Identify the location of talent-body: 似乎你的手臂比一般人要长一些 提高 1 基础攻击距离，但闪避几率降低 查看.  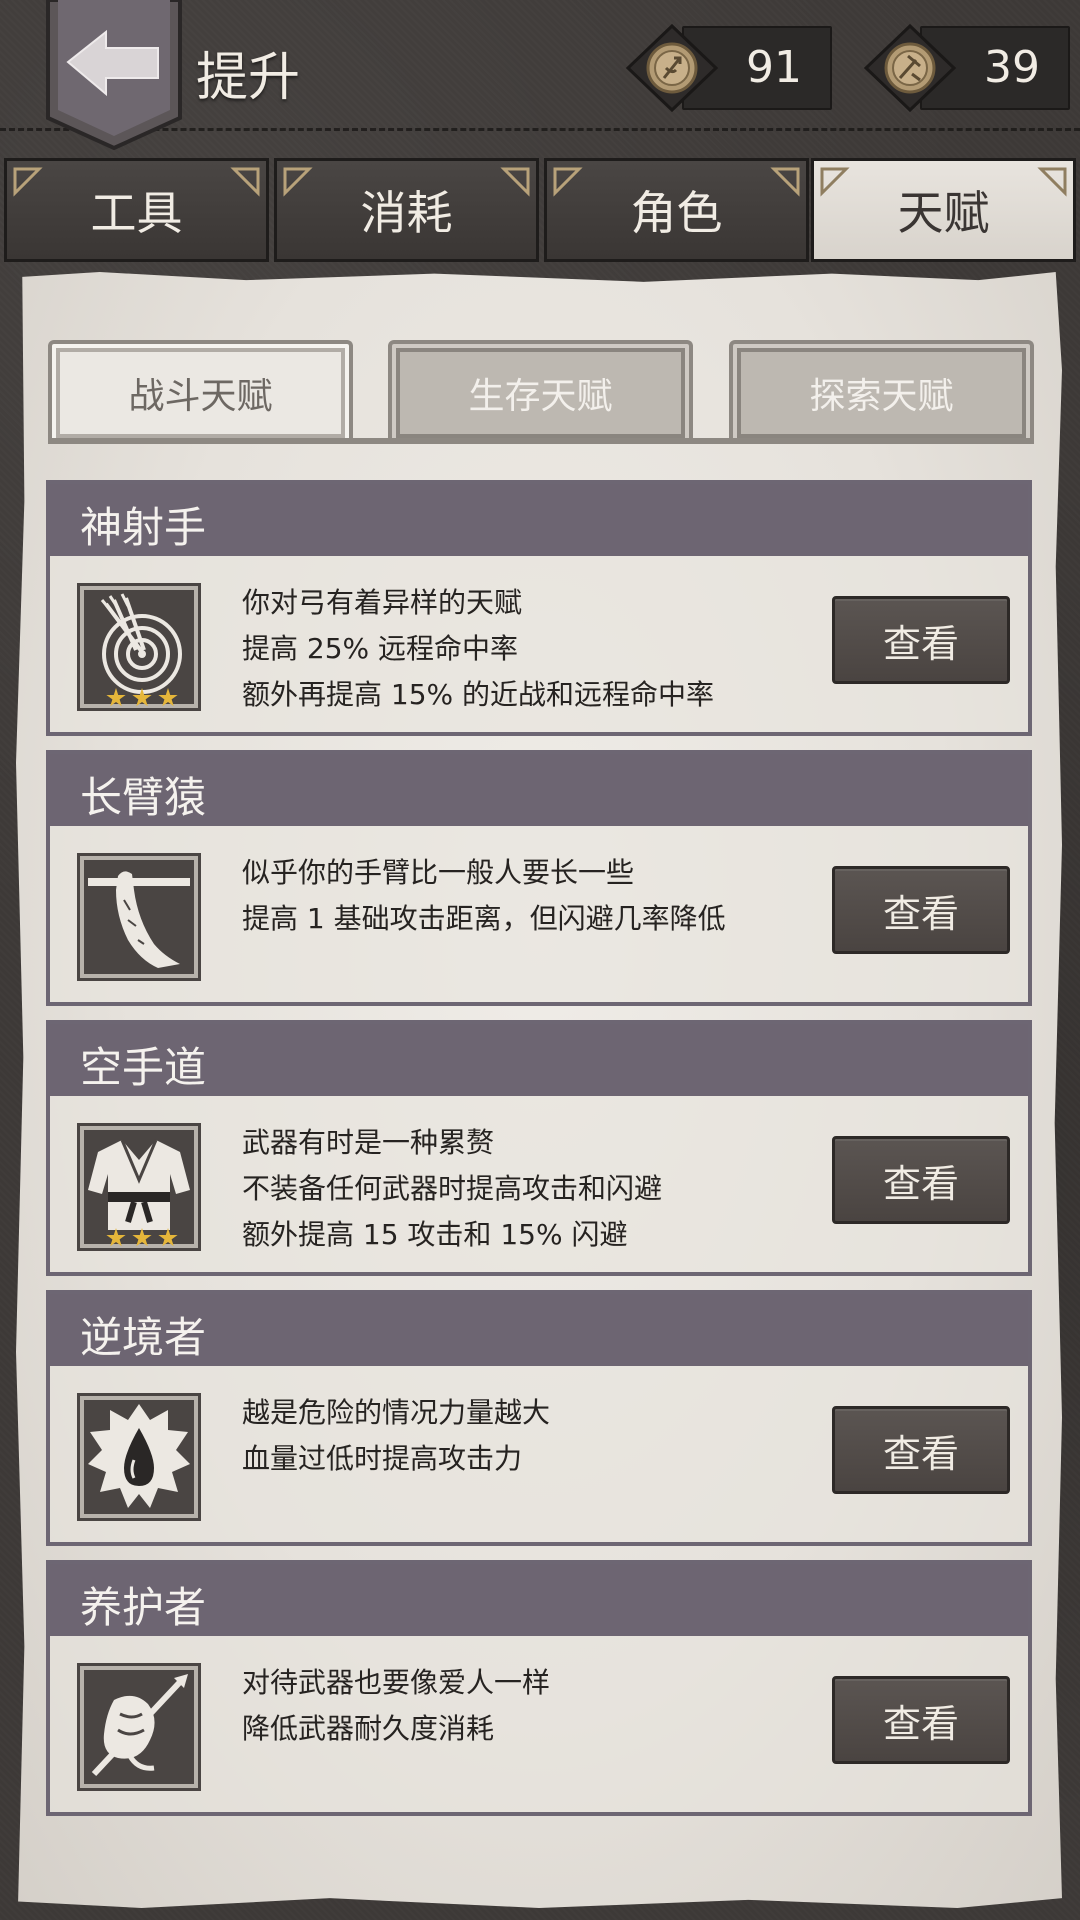
(539, 914).